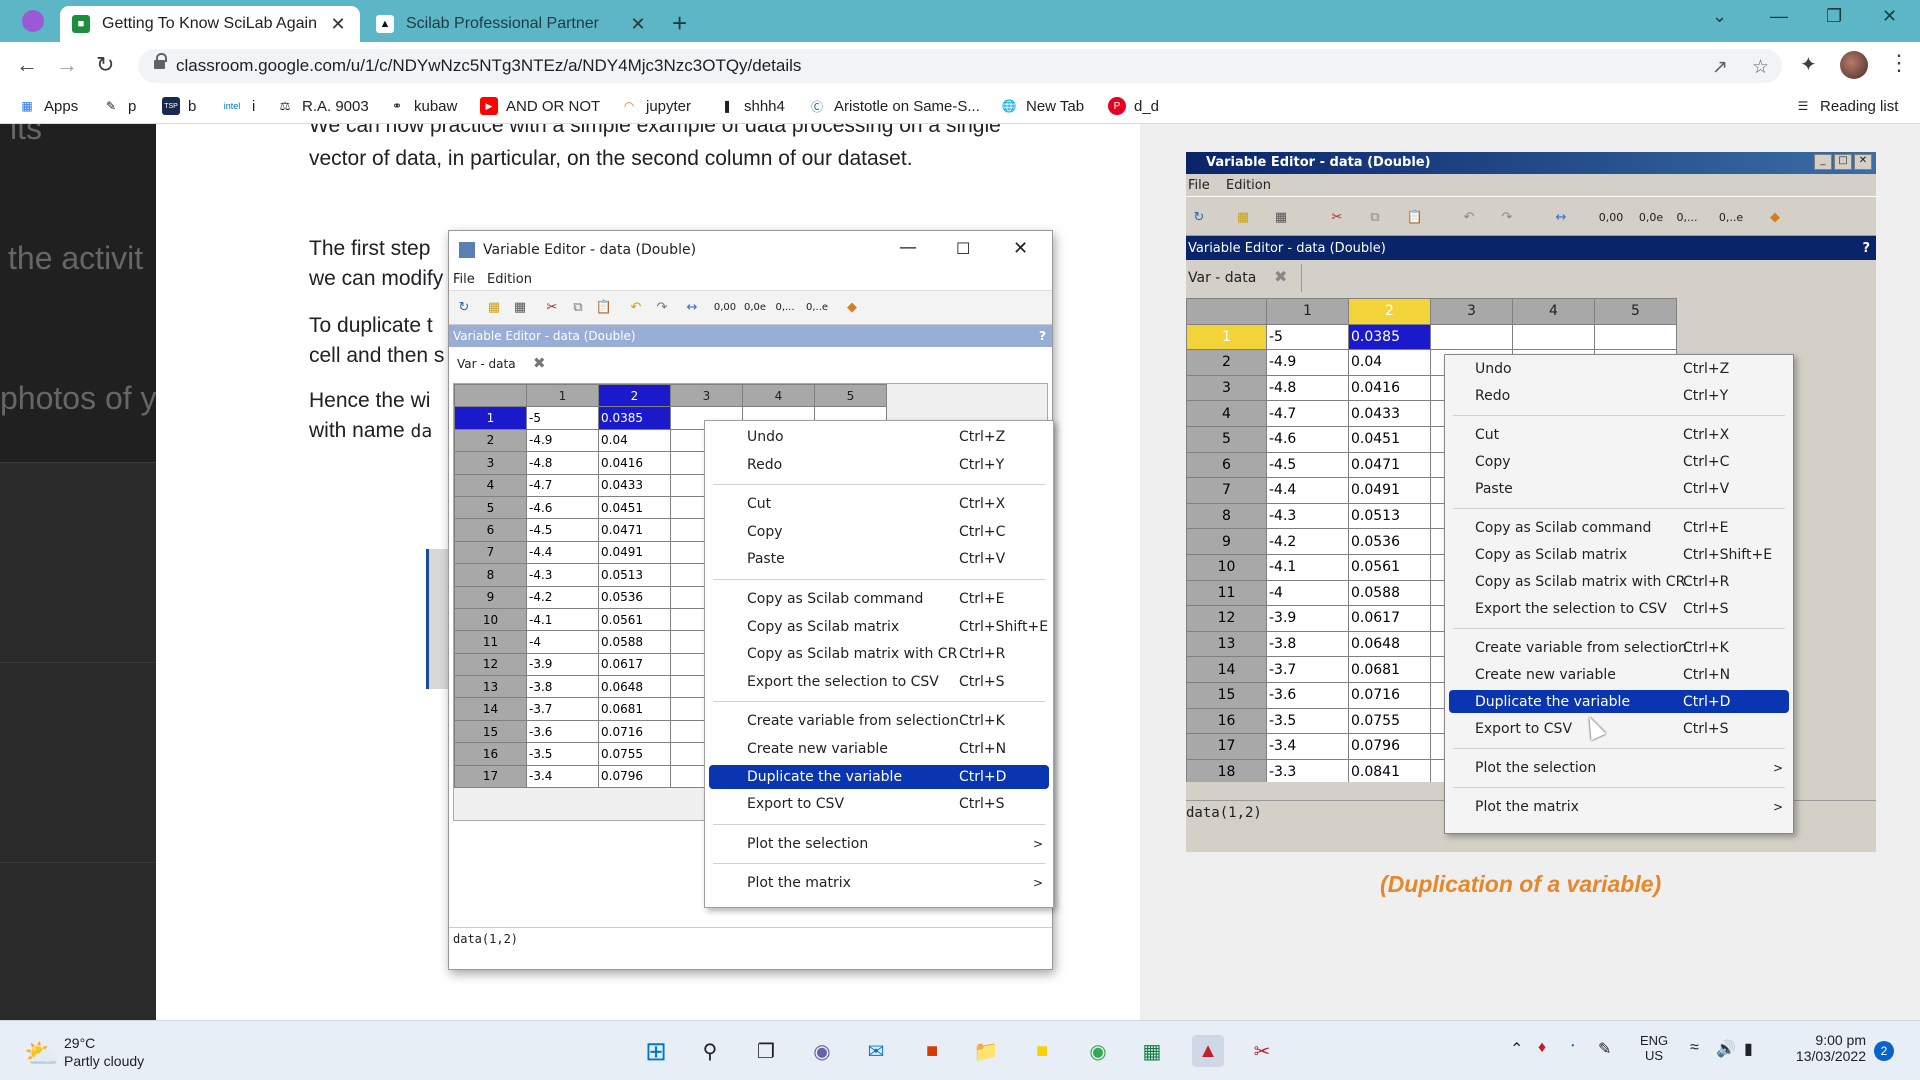 Image resolution: width=1920 pixels, height=1080 pixels. Describe the element at coordinates (562, 552) in the screenshot. I see `grid-cell: -4.4` at that location.